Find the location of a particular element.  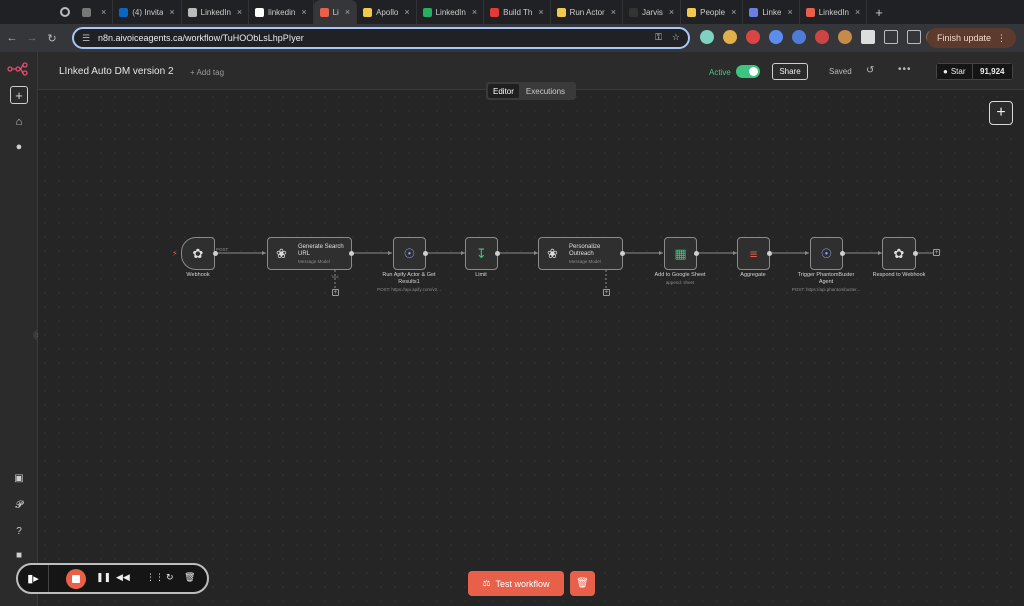

variables-icon: 𝓟 is located at coordinates (19, 505).